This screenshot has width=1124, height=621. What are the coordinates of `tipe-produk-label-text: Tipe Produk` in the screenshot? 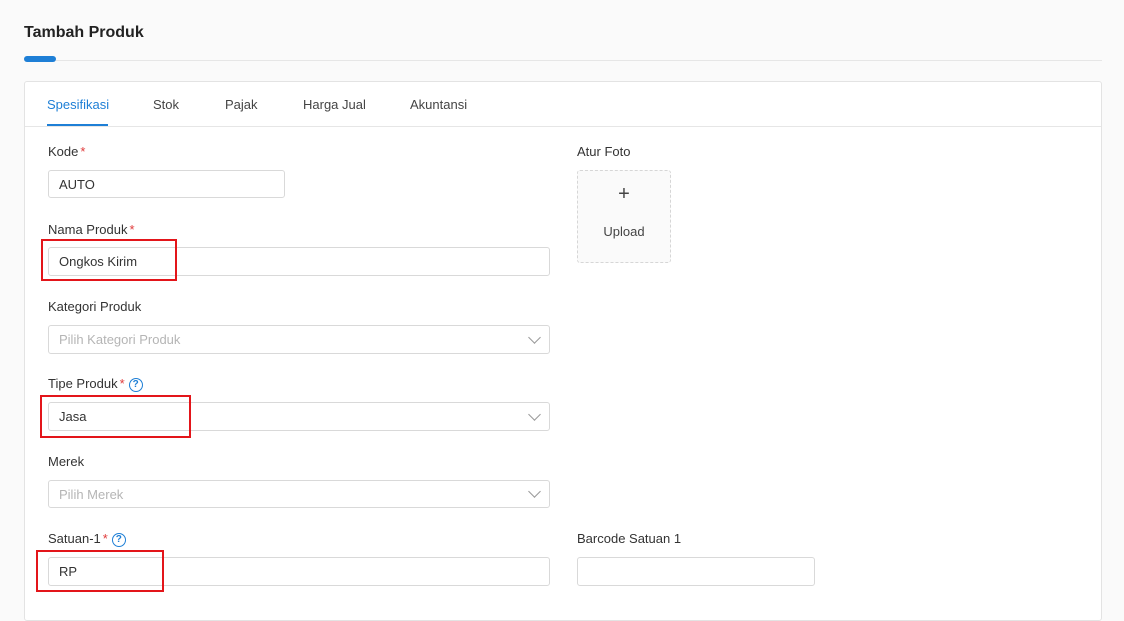 It's located at (83, 383).